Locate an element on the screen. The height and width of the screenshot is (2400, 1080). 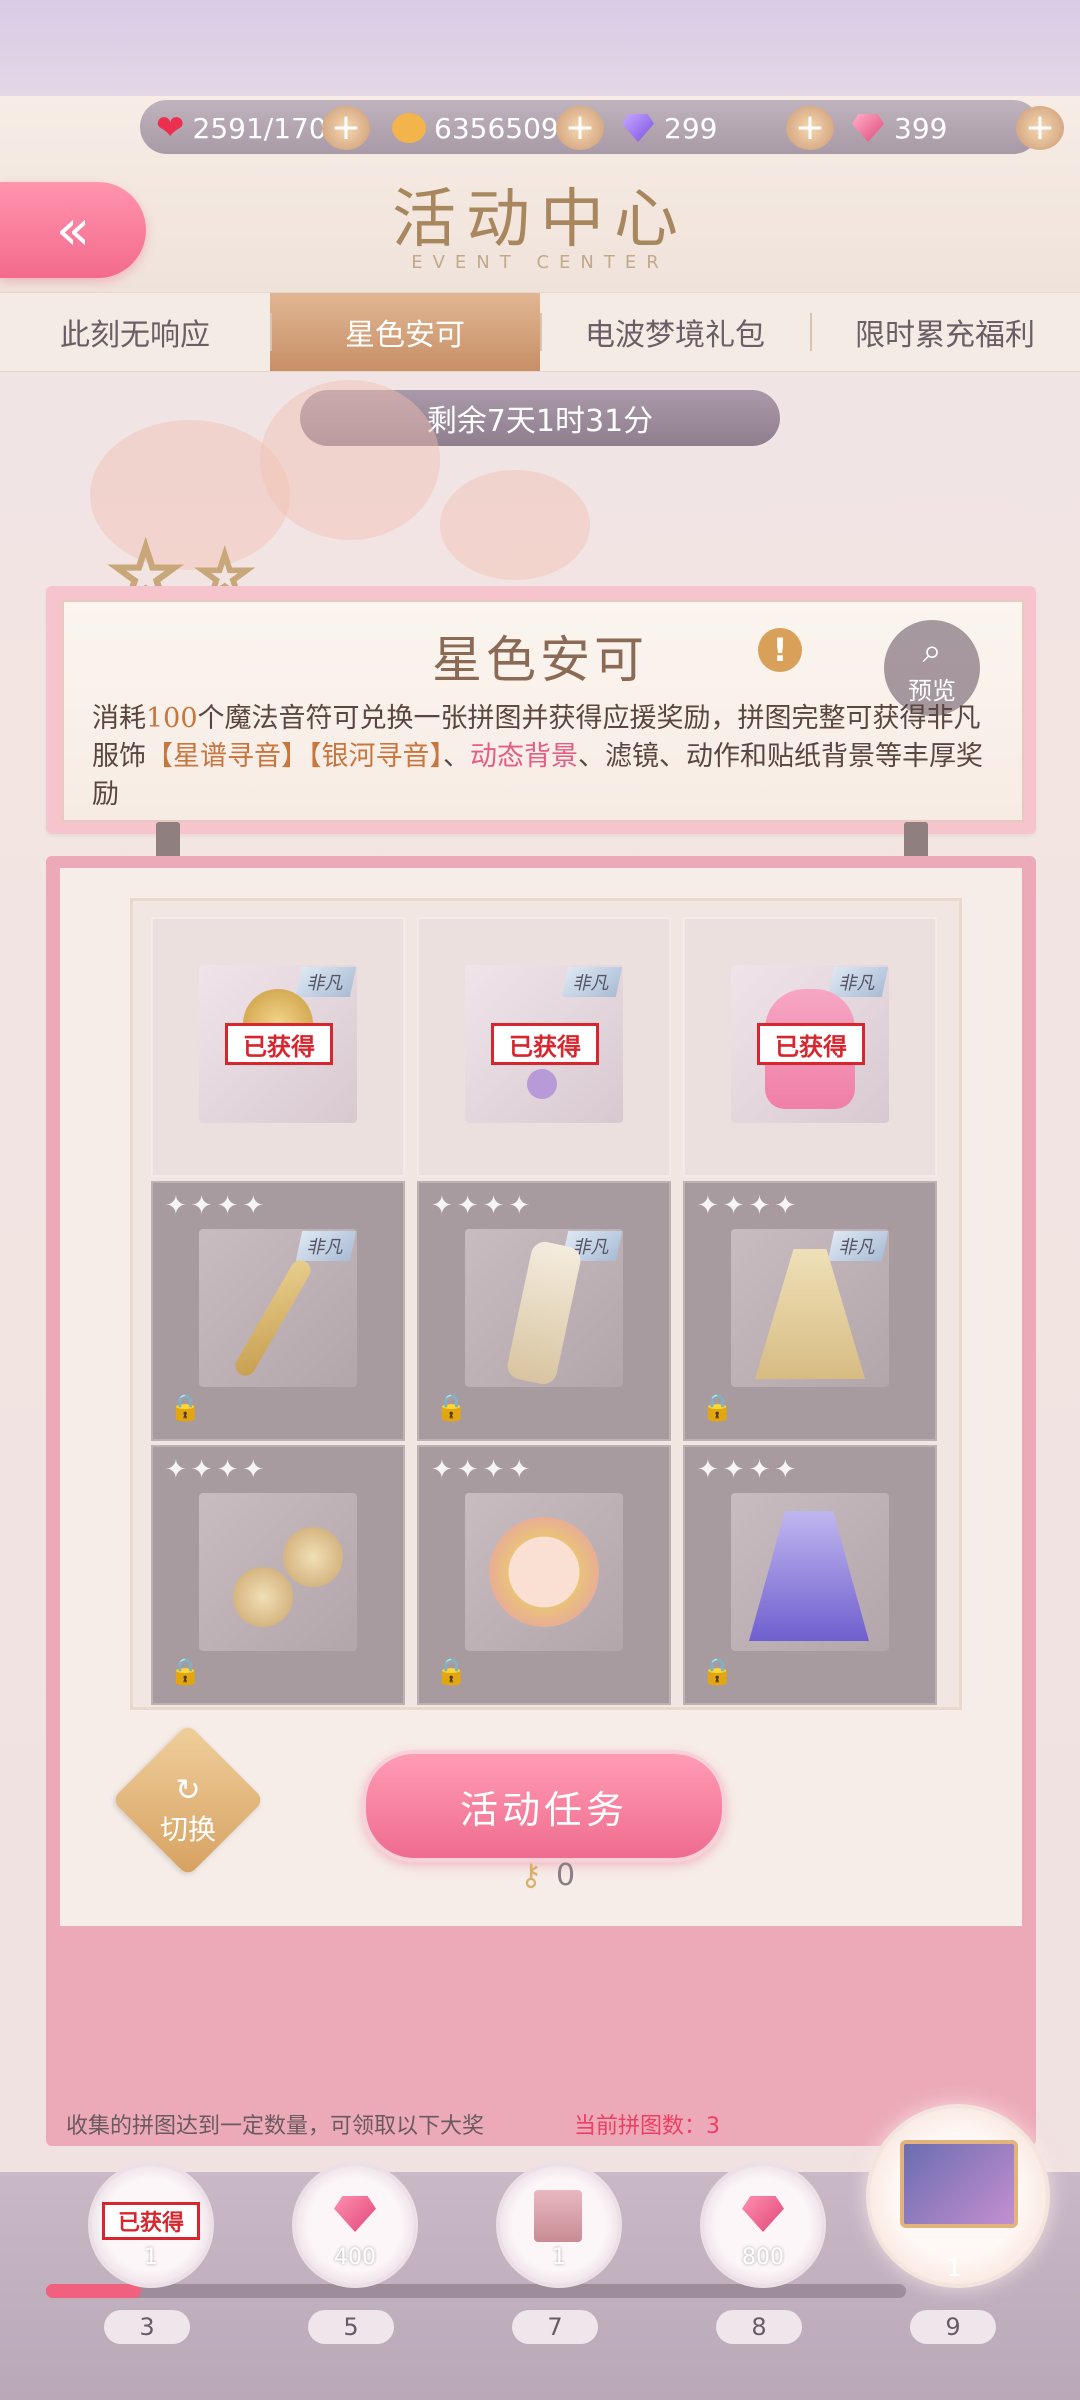
progress-fill is located at coordinates (93, 2291).